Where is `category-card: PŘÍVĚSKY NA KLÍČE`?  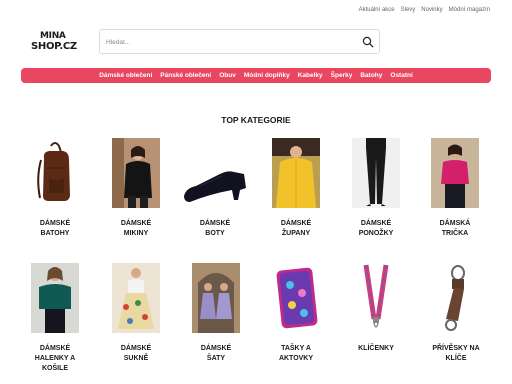
category-card: PŘÍVĚSKY NA KLÍČE is located at coordinates (456, 313).